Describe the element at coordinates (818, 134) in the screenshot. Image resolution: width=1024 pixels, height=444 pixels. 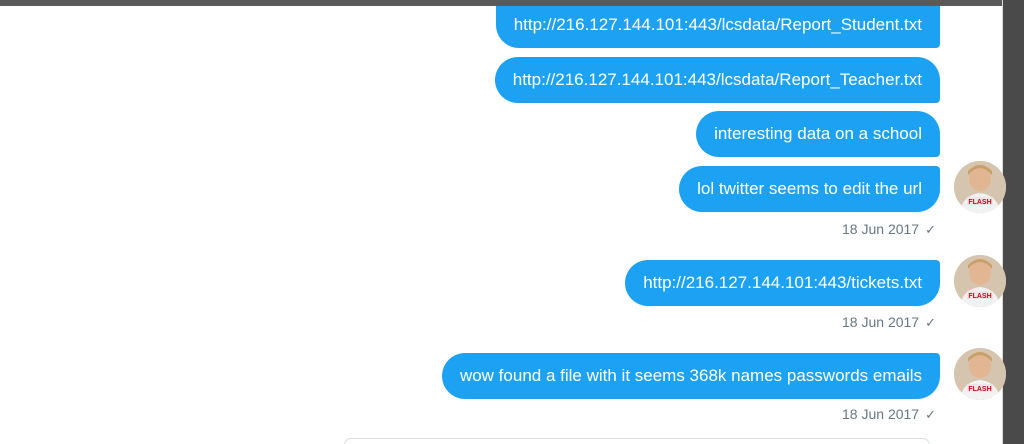
I see `message-bubble: interesting data on a school` at that location.